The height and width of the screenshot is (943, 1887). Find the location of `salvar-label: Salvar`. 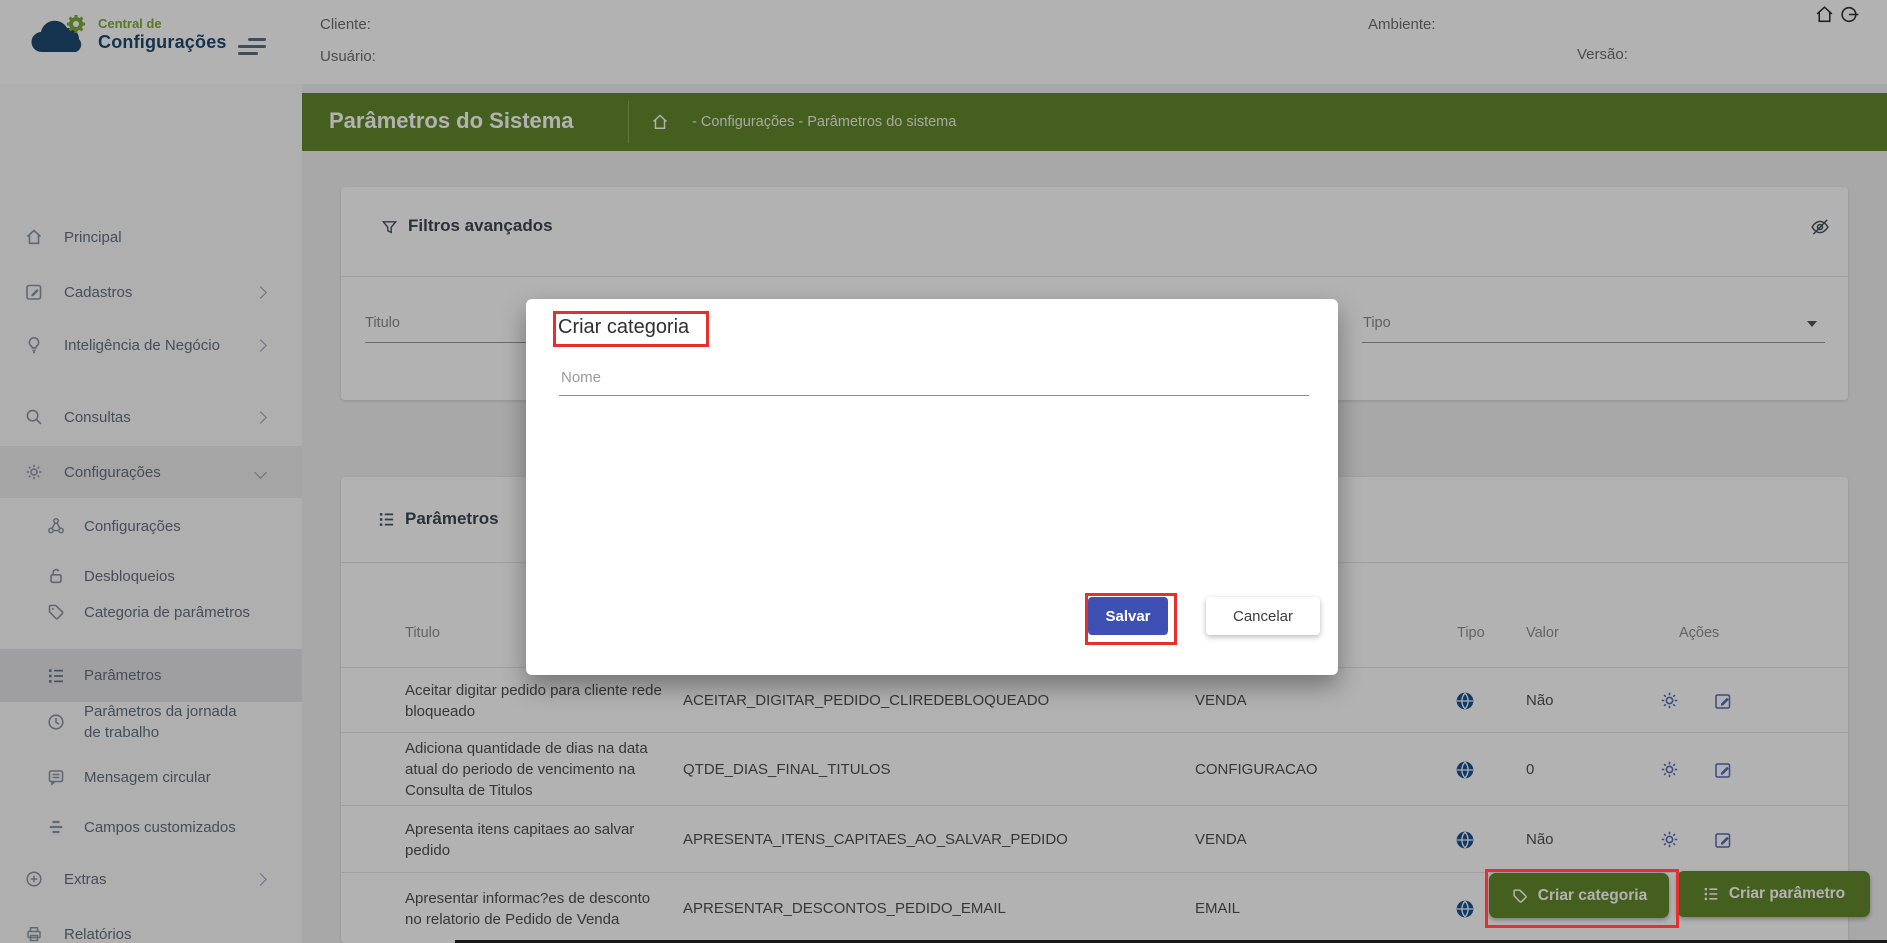

salvar-label: Salvar is located at coordinates (1128, 616).